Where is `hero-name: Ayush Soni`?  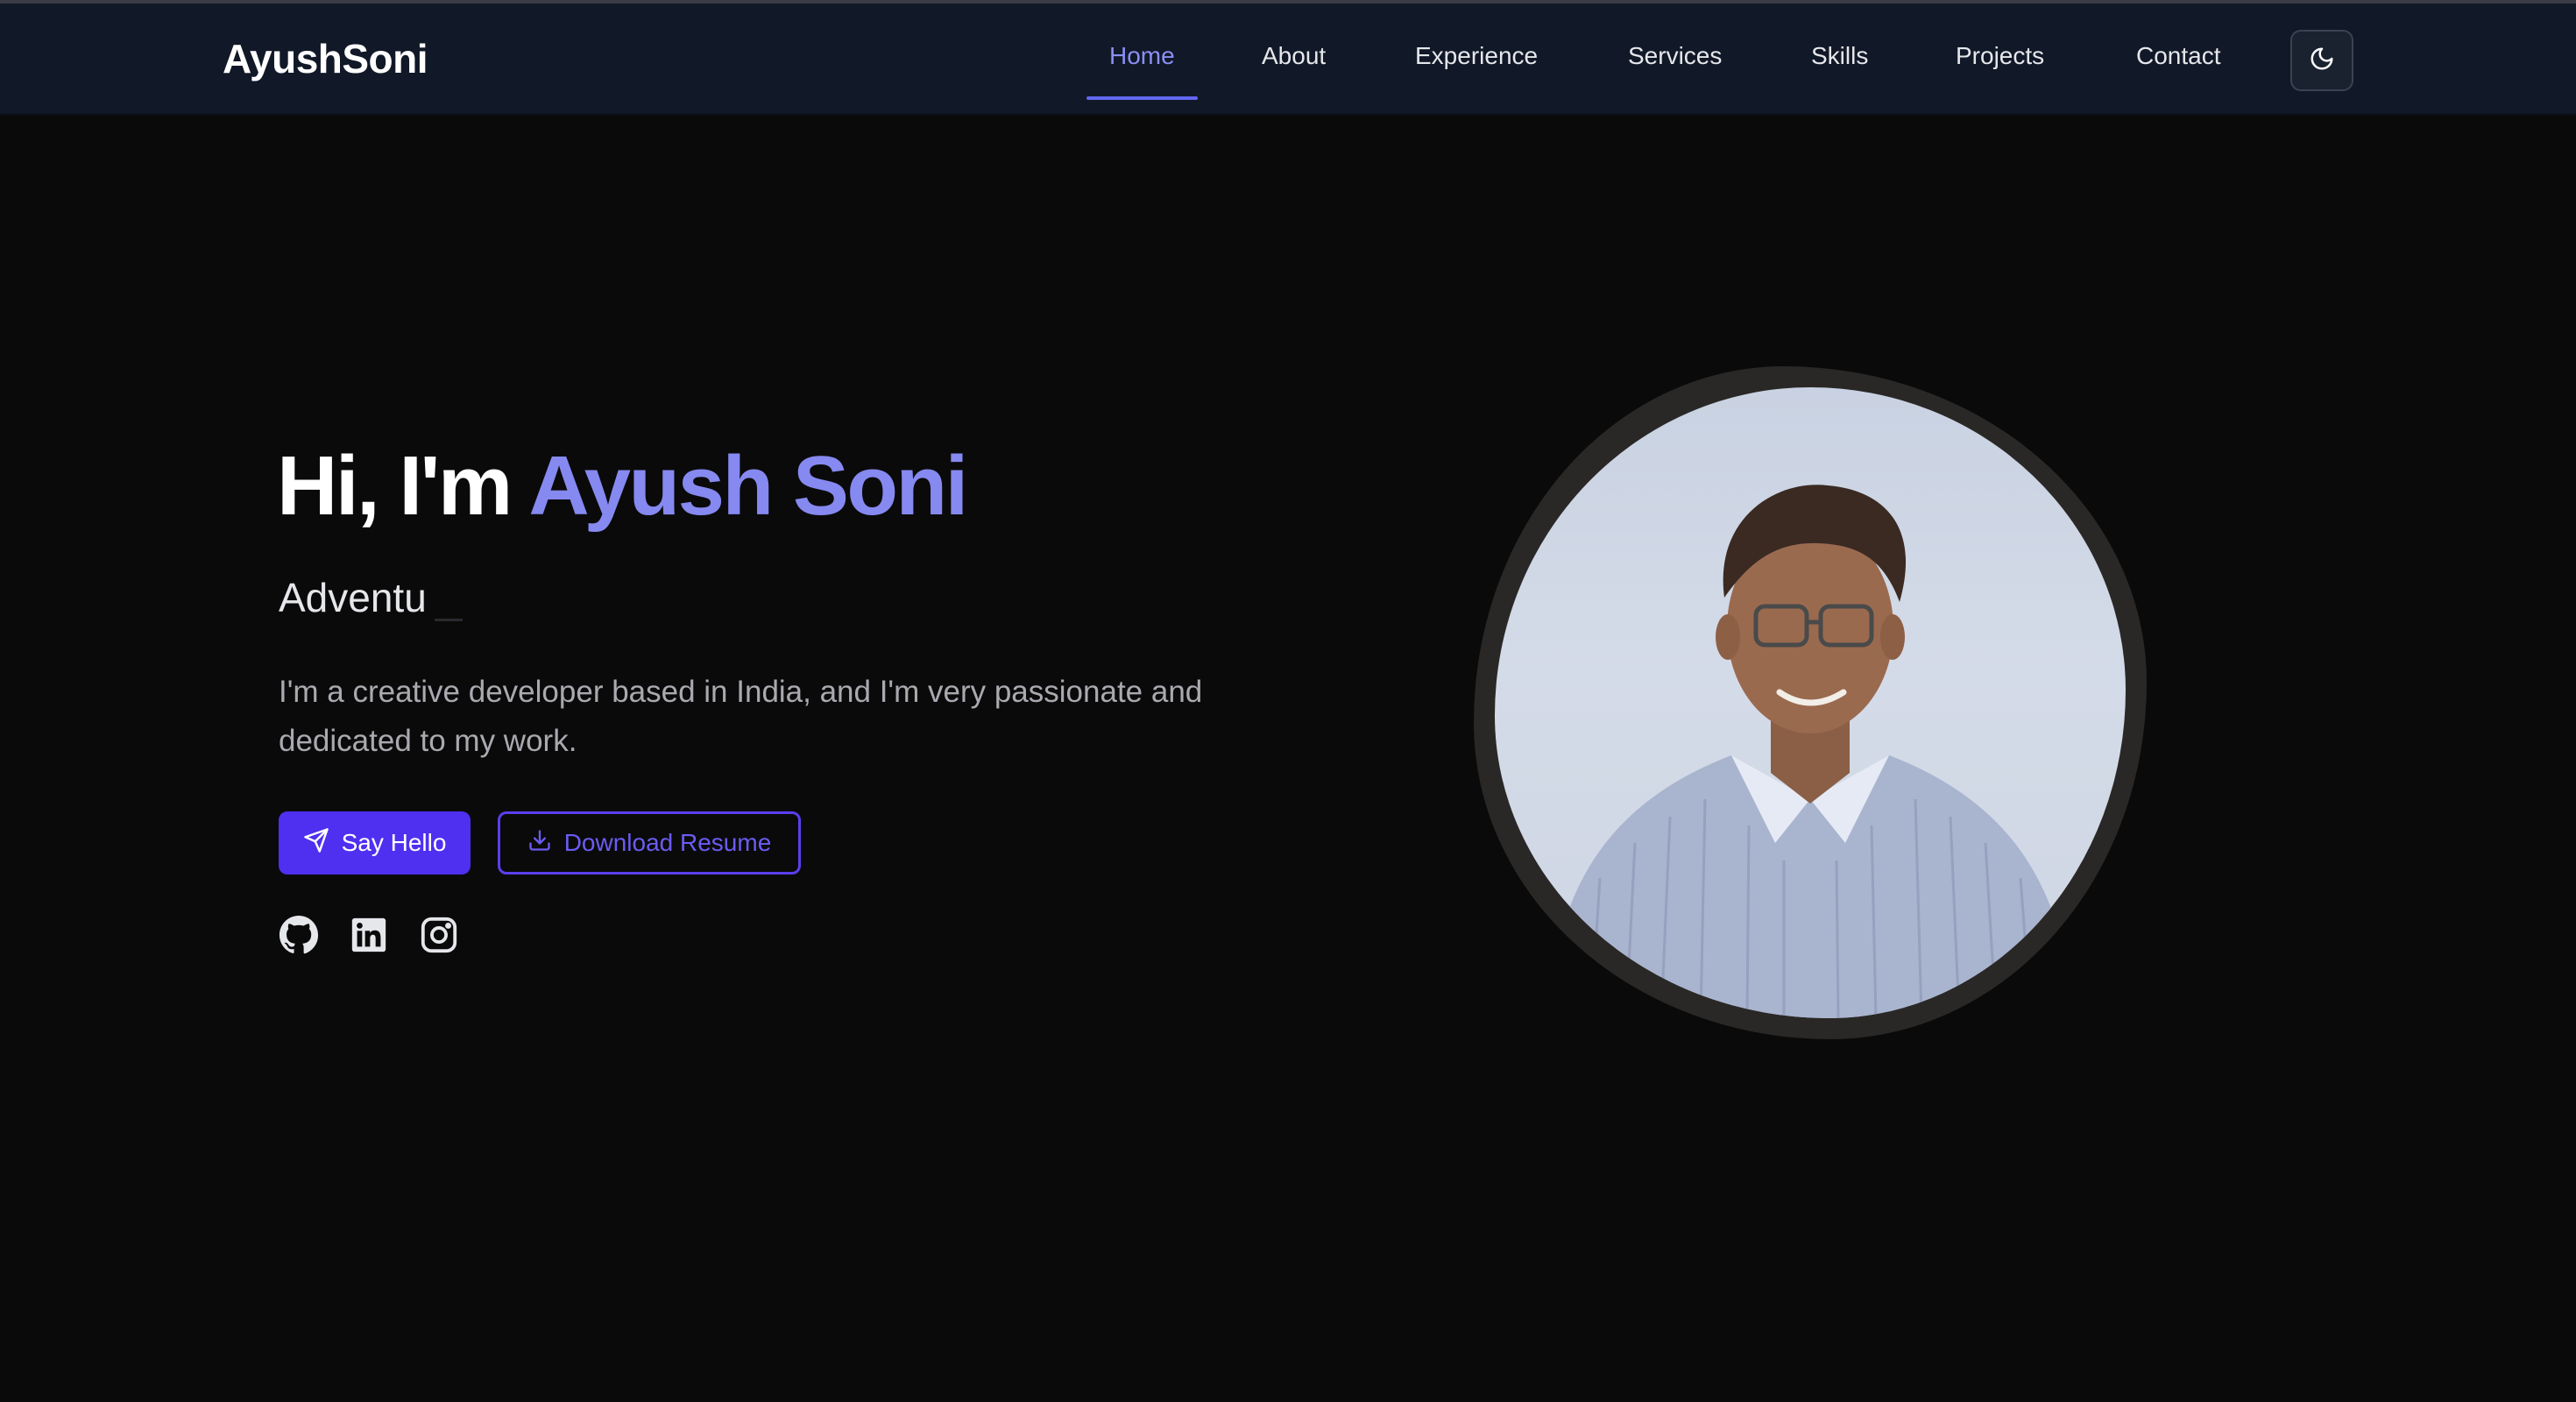 hero-name: Ayush Soni is located at coordinates (748, 486).